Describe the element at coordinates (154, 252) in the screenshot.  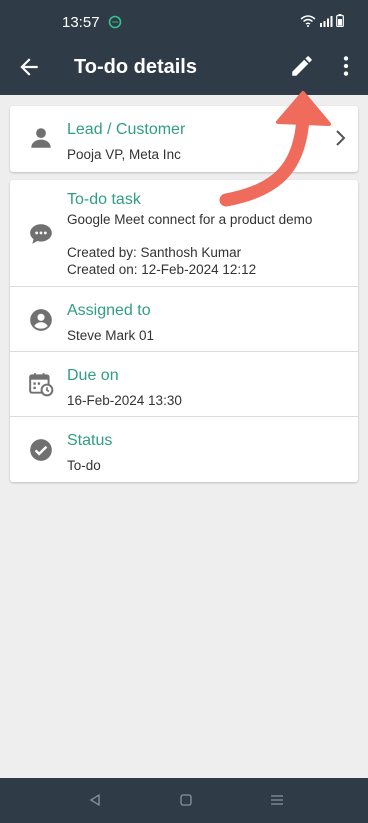
I see `created-by: Created by: Santhosh Kumar` at that location.